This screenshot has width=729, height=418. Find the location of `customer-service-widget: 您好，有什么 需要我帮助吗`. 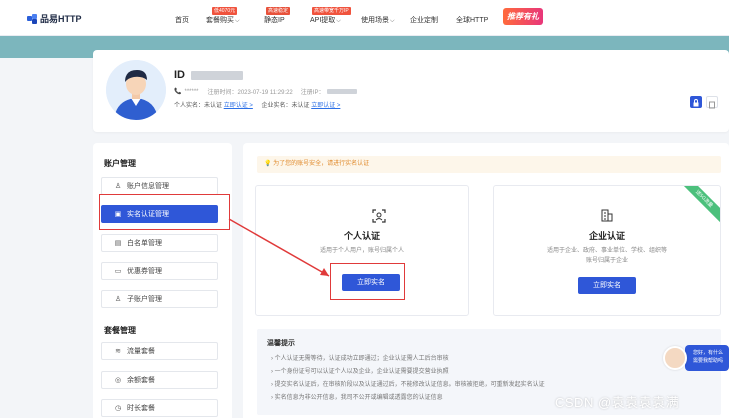

customer-service-widget: 您好，有什么 需要我帮助吗 is located at coordinates (696, 358).